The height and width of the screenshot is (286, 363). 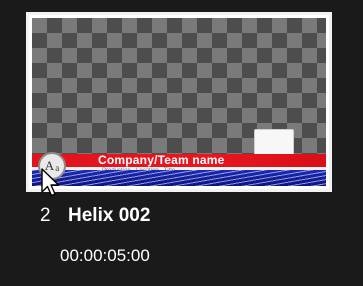 I want to click on lower-third-title: Company/Team name, so click(x=161, y=160).